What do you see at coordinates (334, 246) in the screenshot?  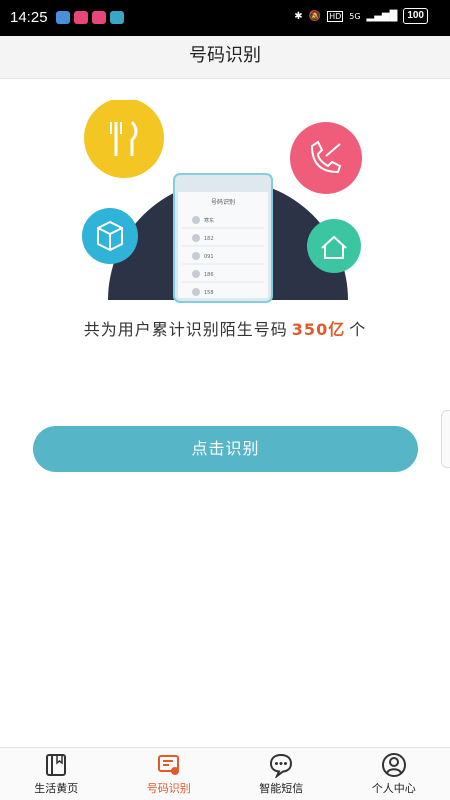 I see `home-icon` at bounding box center [334, 246].